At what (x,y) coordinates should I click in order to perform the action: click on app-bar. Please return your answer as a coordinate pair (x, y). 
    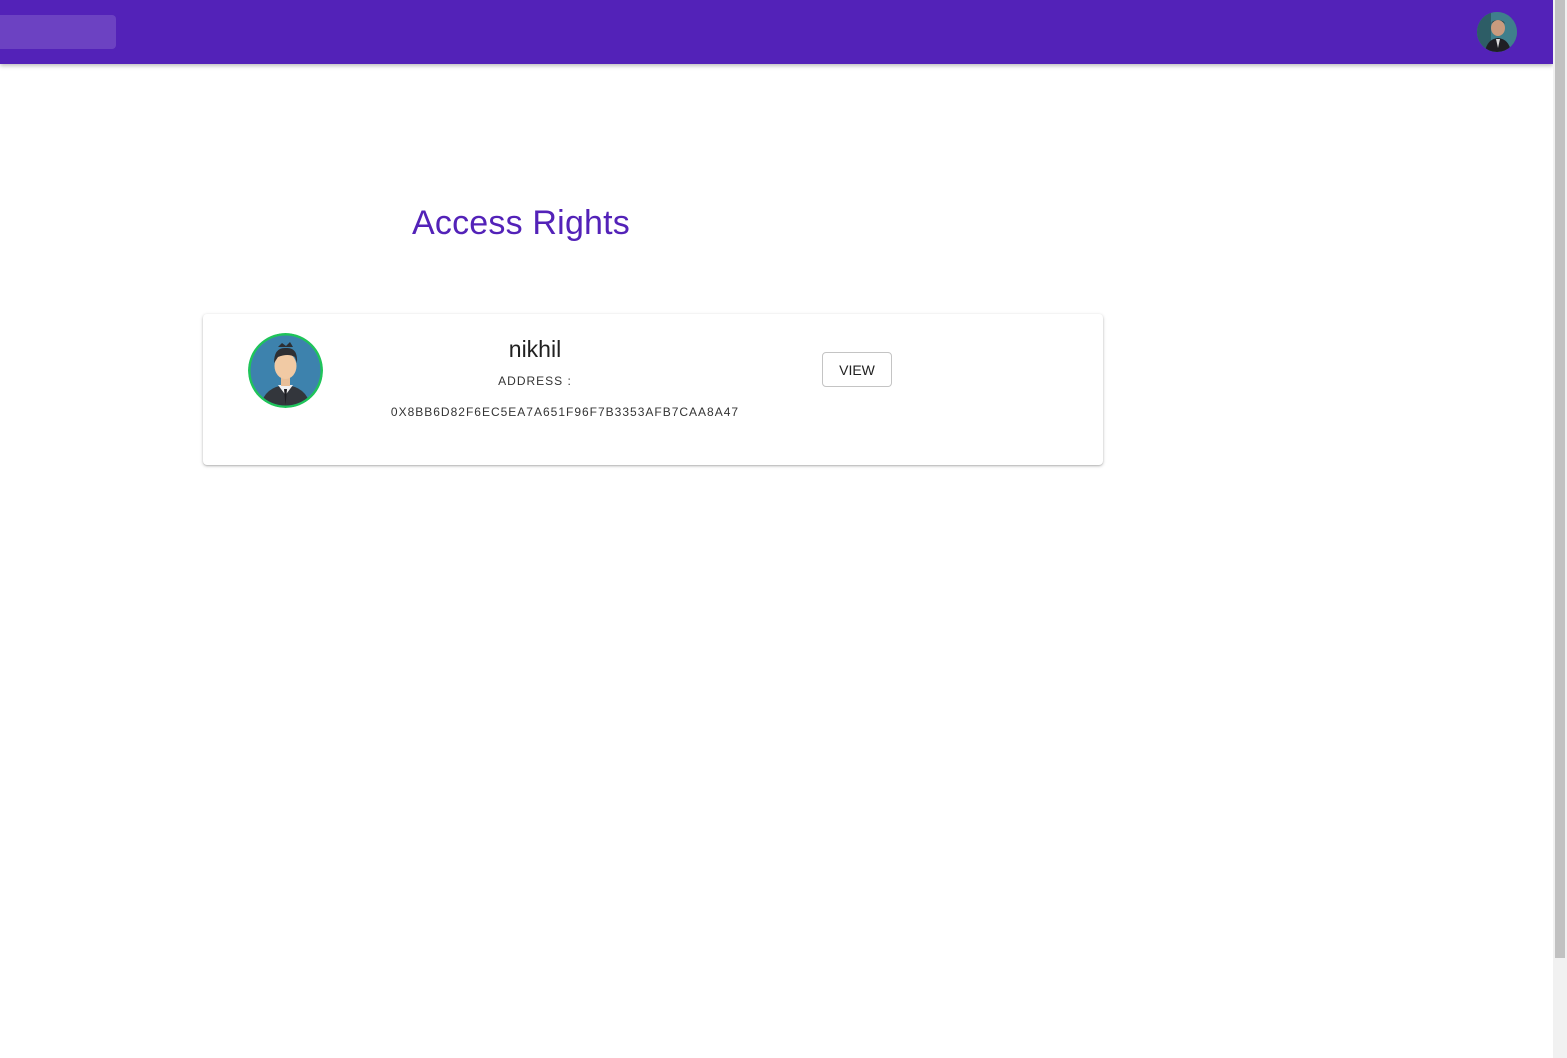
    Looking at the image, I should click on (776, 32).